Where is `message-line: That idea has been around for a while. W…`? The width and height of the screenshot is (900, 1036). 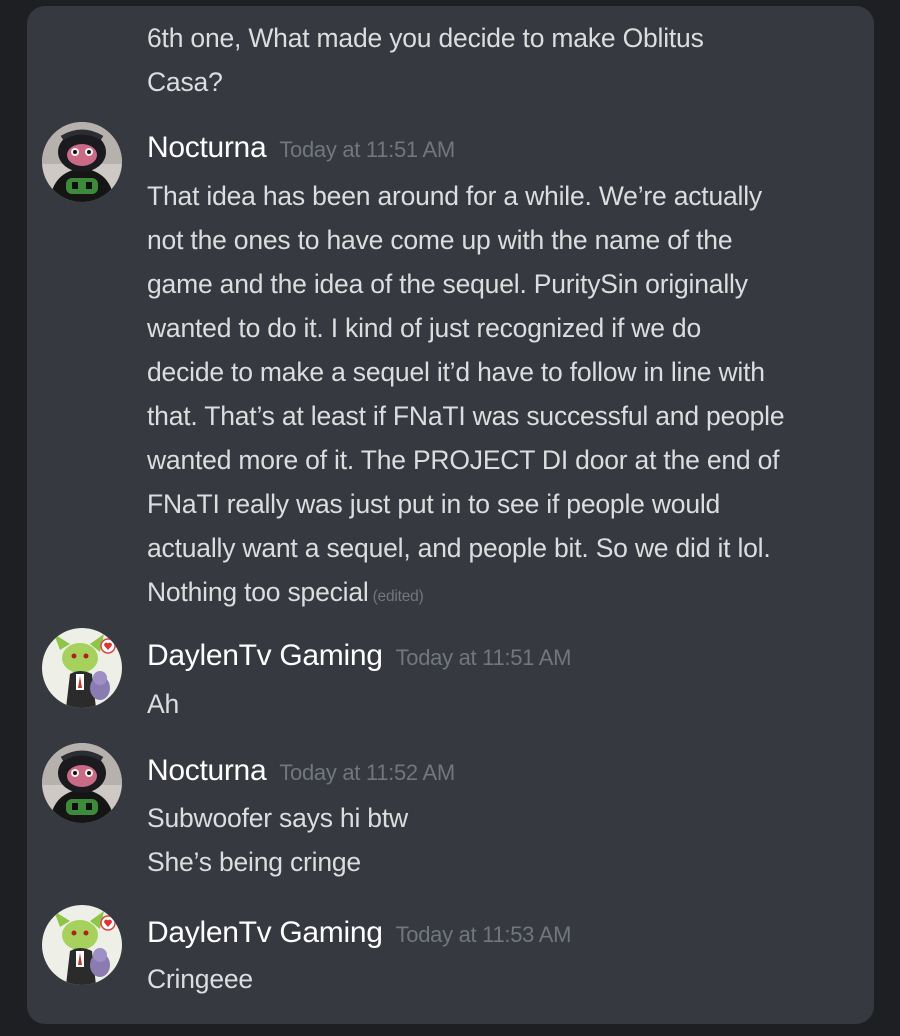
message-line: That idea has been around for a while. W… is located at coordinates (454, 196).